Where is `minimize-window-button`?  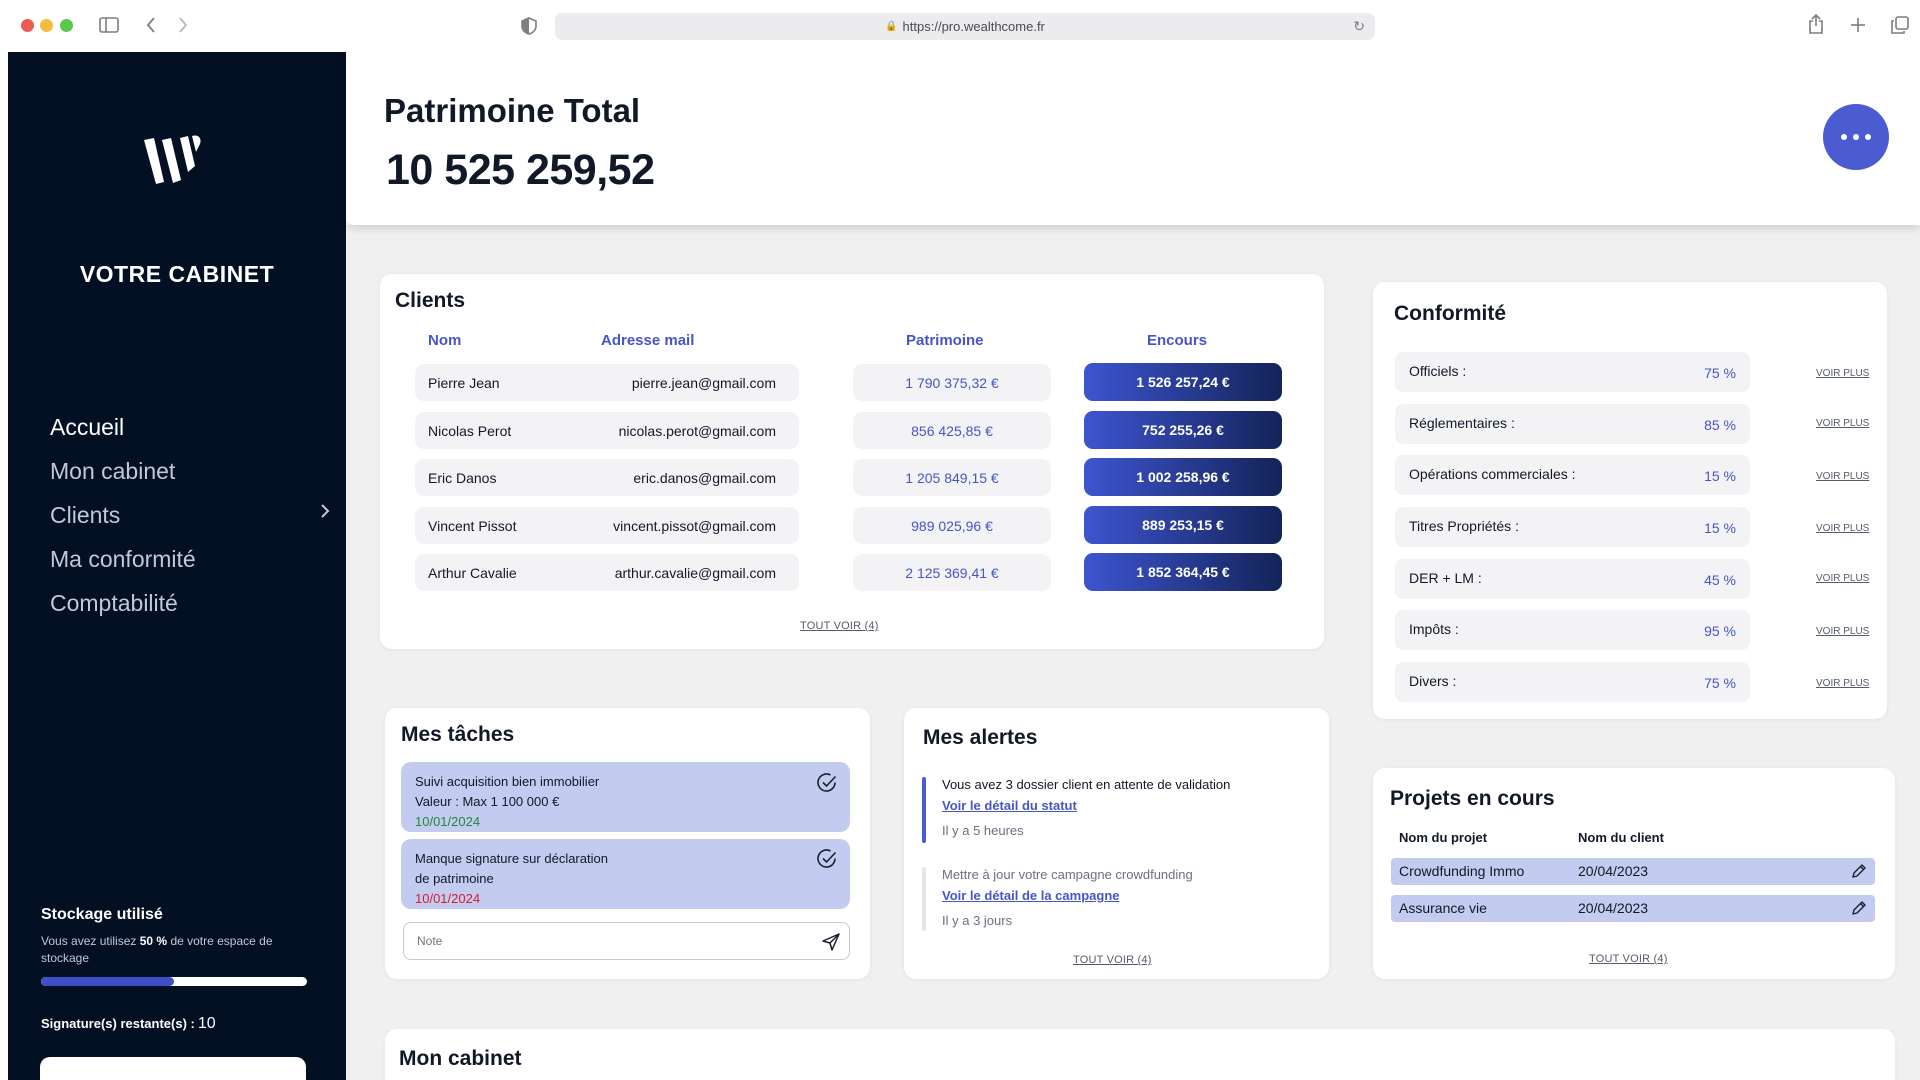 minimize-window-button is located at coordinates (46, 25).